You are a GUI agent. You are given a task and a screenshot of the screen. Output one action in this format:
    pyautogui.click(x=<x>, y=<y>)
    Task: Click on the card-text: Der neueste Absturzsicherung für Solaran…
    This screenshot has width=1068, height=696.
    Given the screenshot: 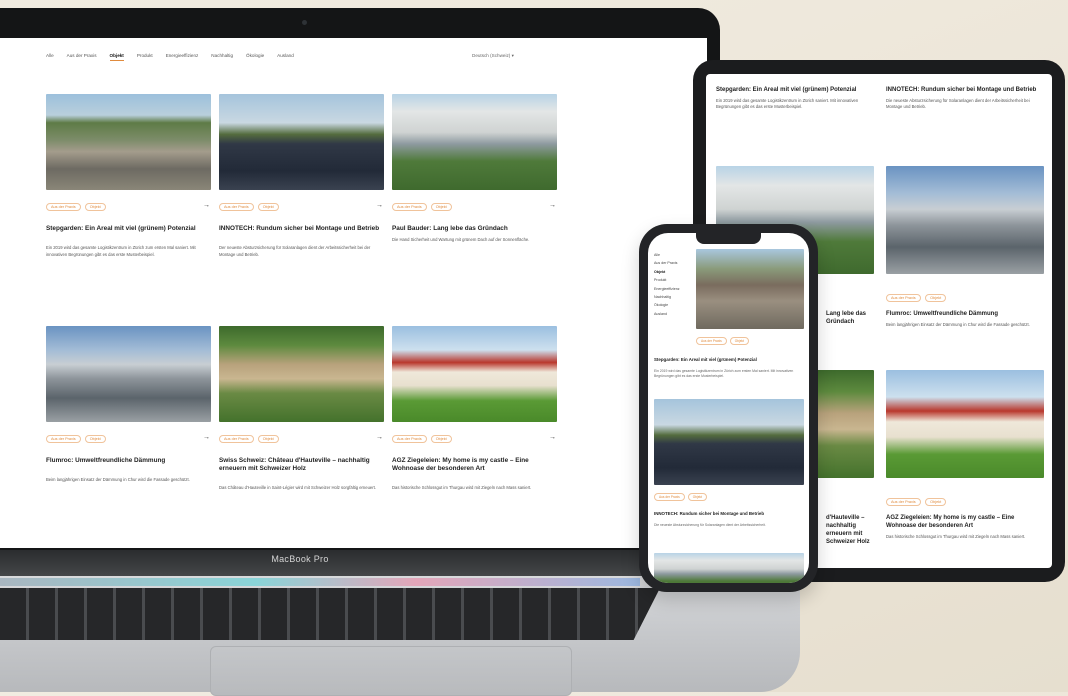 What is the action you would take?
    pyautogui.click(x=295, y=251)
    